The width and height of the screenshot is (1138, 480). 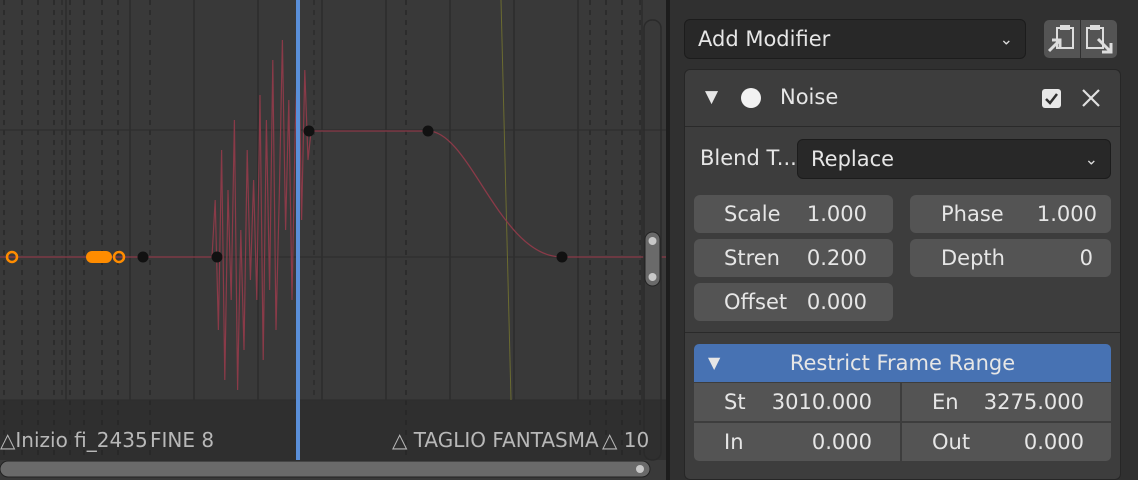 What do you see at coordinates (751, 98) in the screenshot?
I see `modifier-type-icon` at bounding box center [751, 98].